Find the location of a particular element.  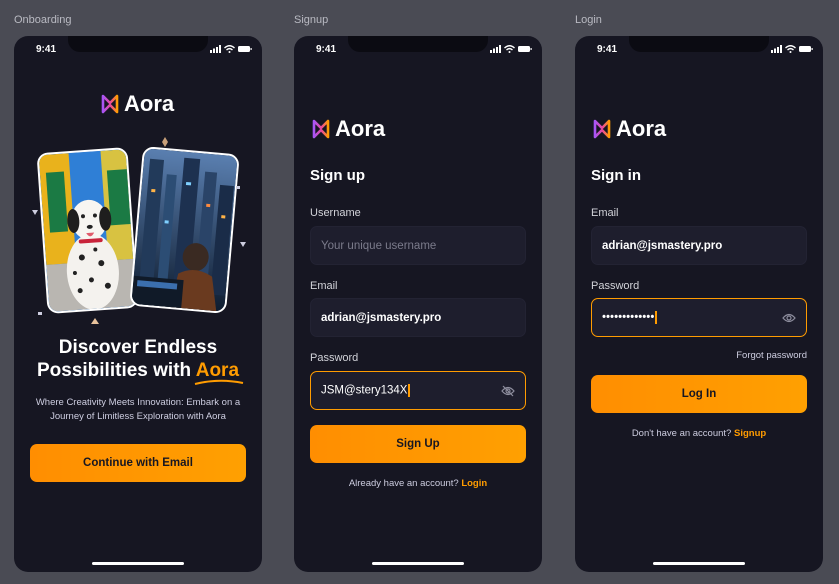

frame-label-onboarding: Onboarding is located at coordinates (43, 20).